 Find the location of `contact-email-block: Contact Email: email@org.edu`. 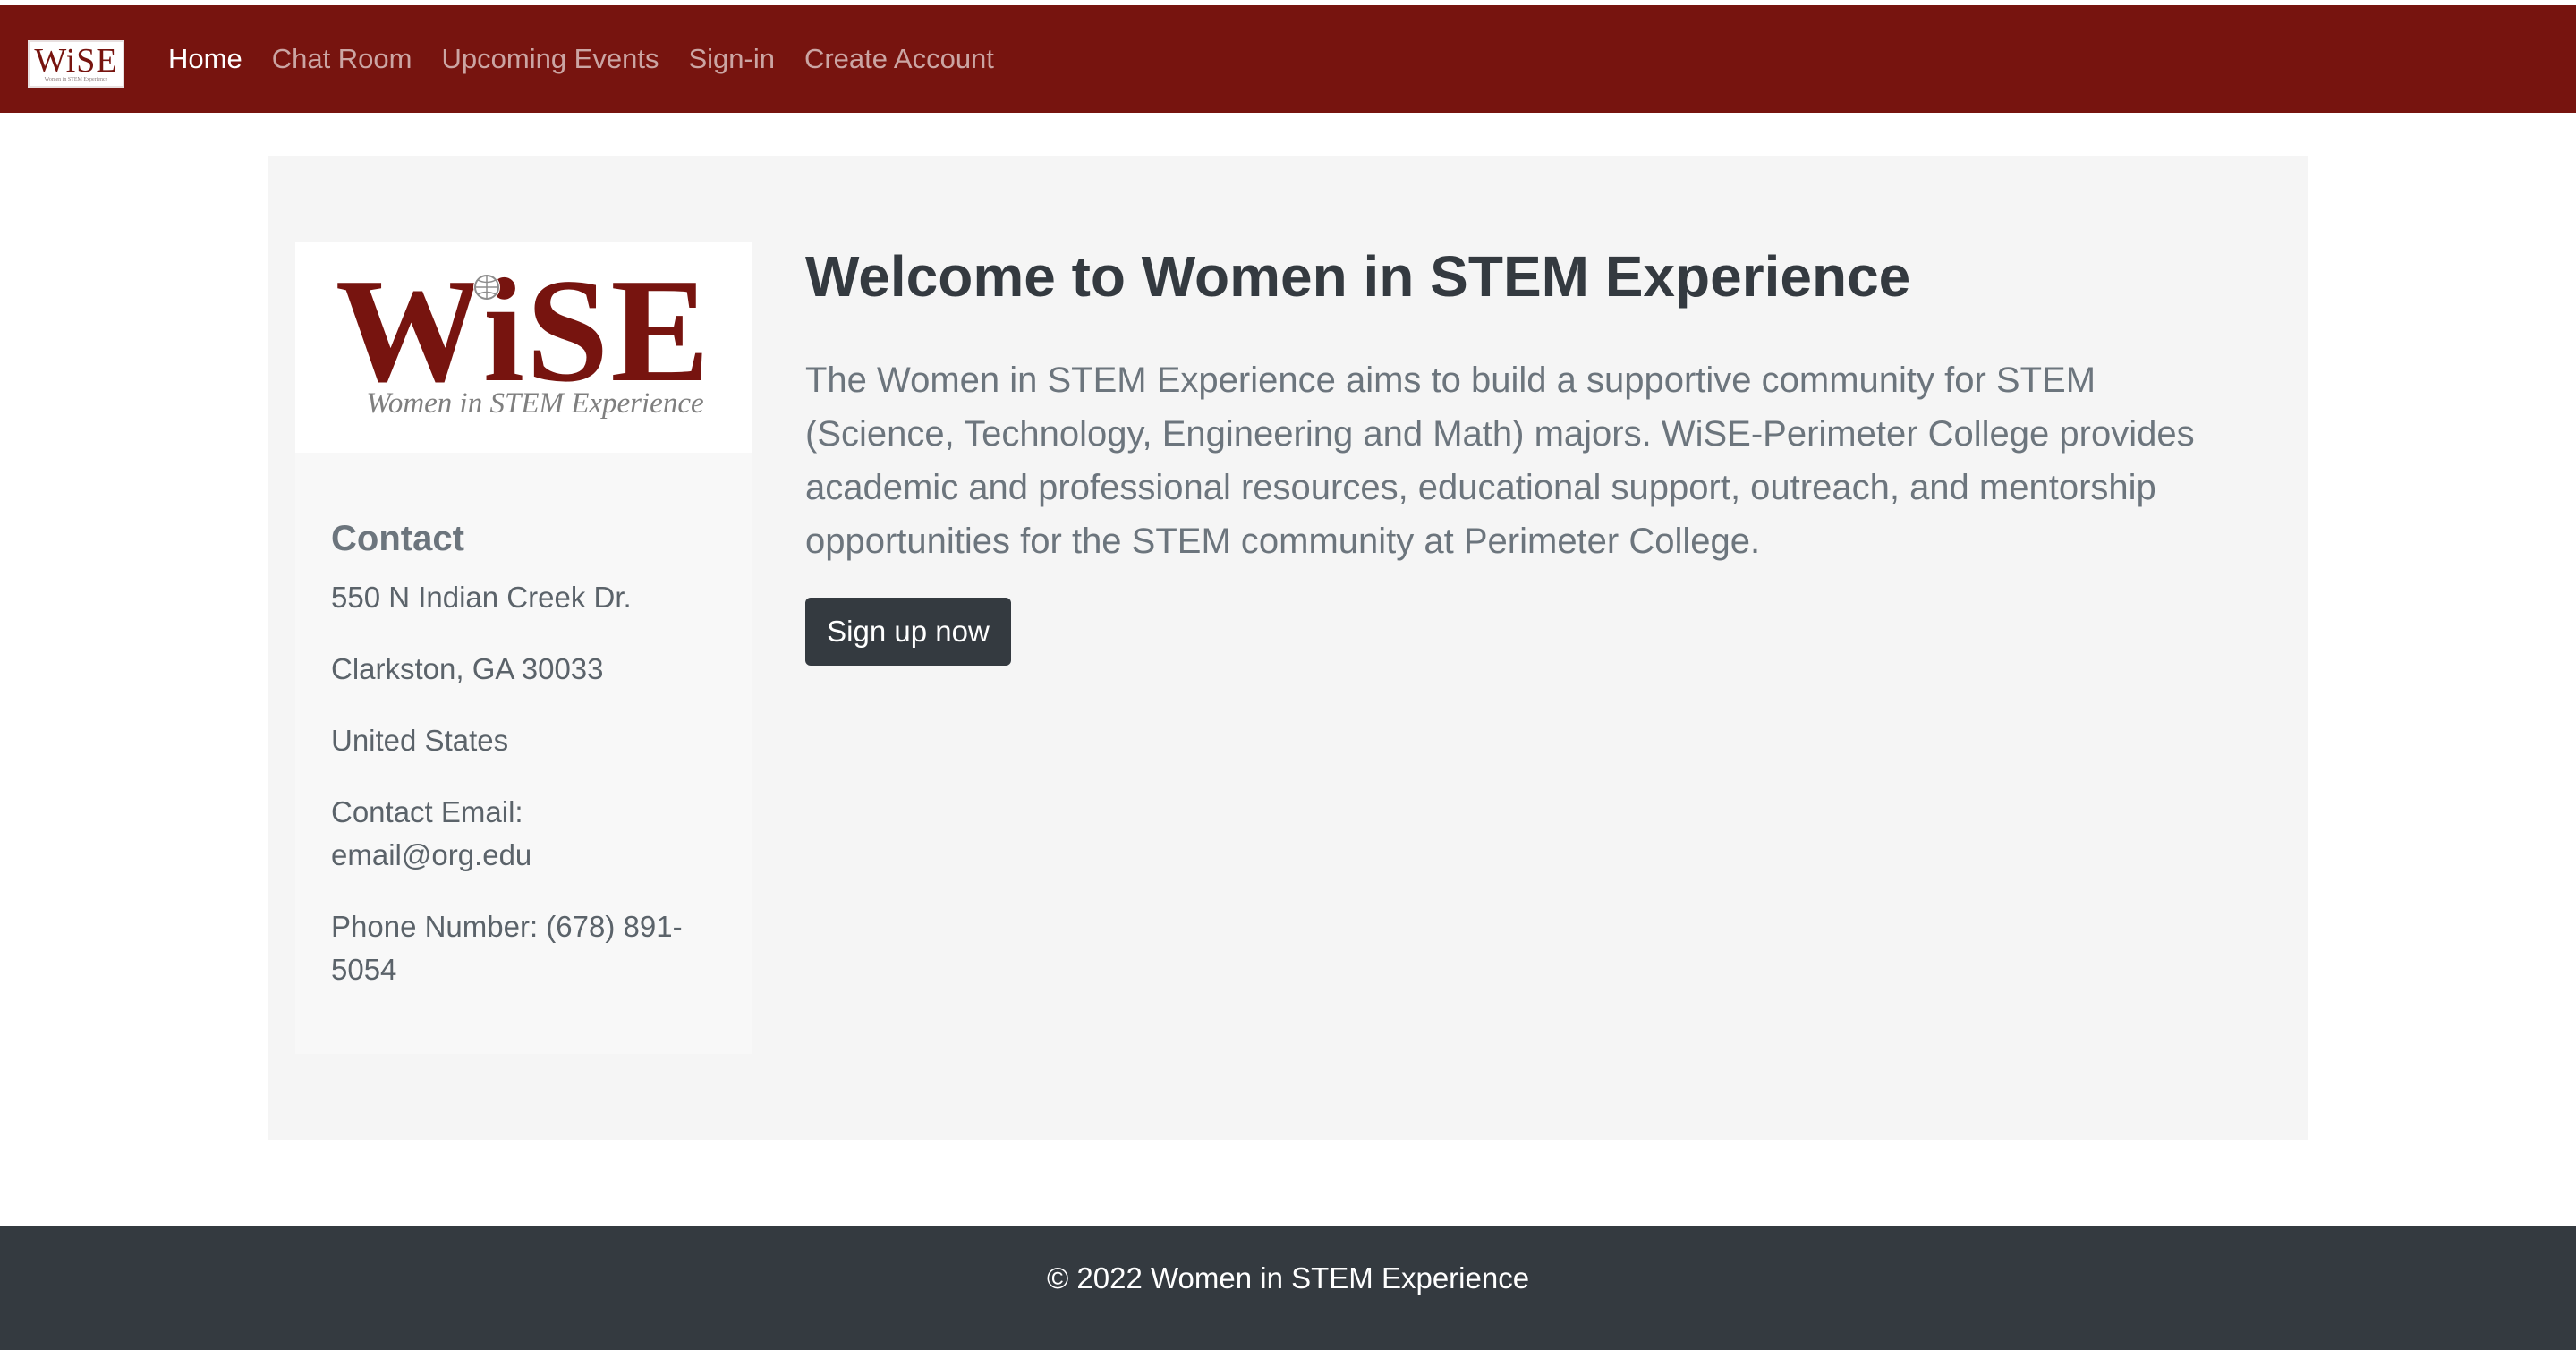

contact-email-block: Contact Email: email@org.edu is located at coordinates (523, 834).